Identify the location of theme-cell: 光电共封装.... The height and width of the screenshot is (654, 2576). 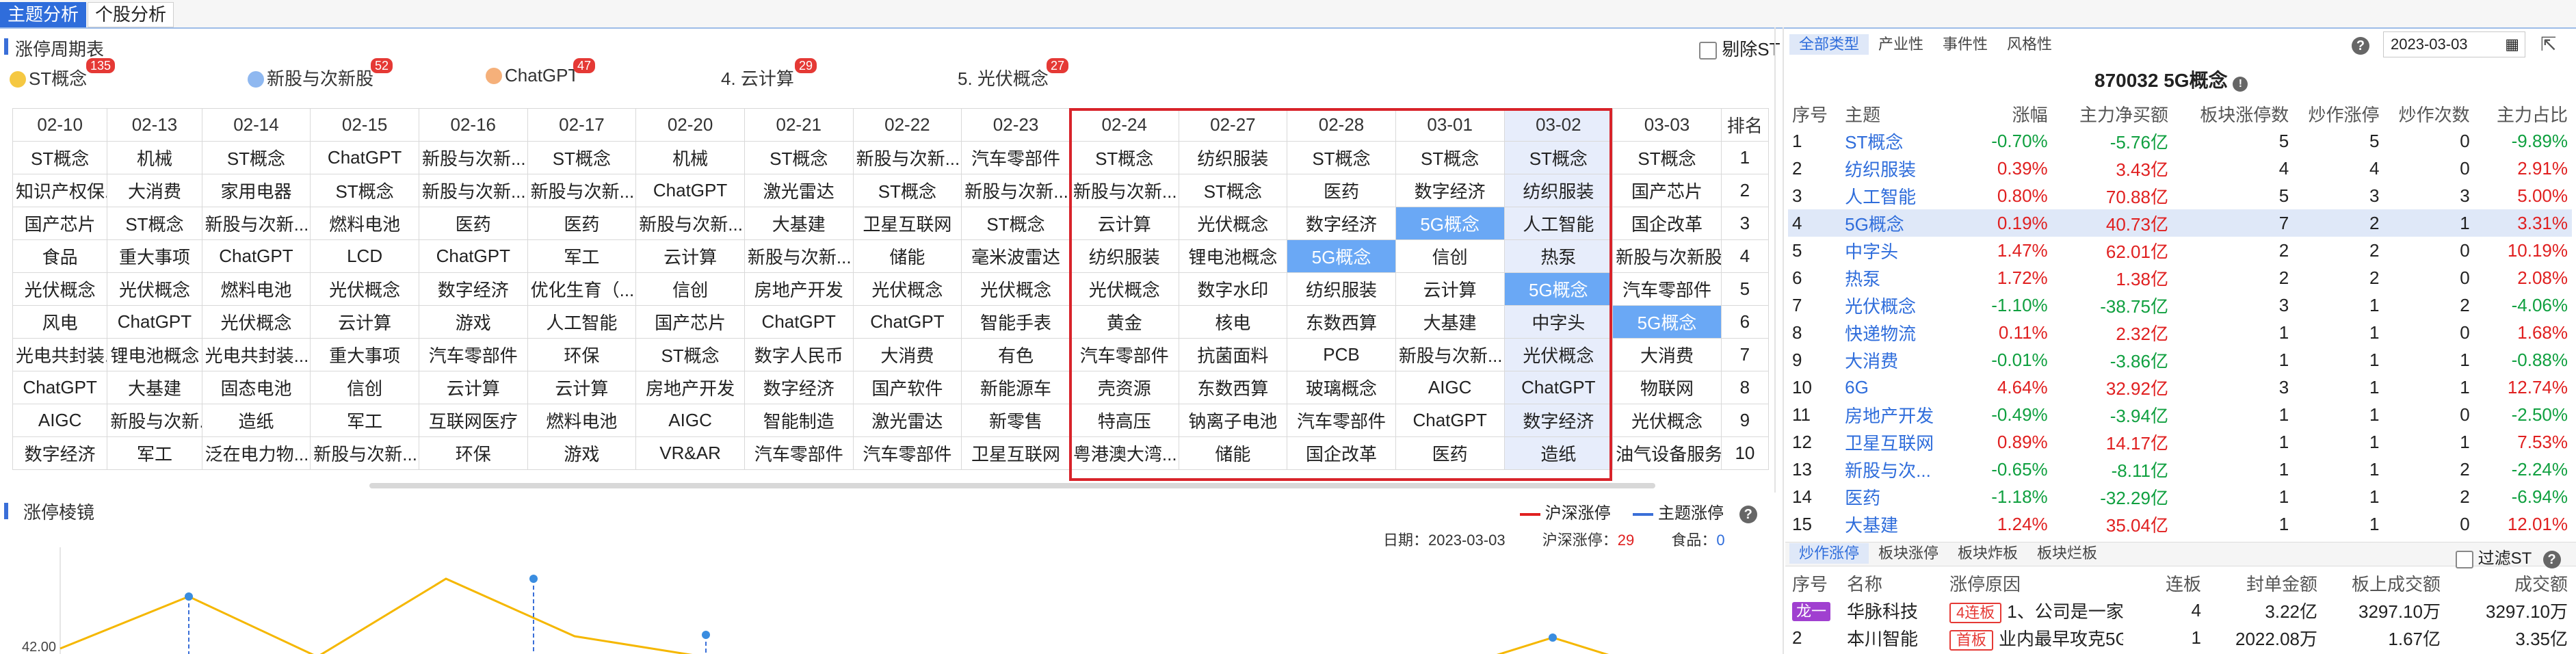
(60, 355).